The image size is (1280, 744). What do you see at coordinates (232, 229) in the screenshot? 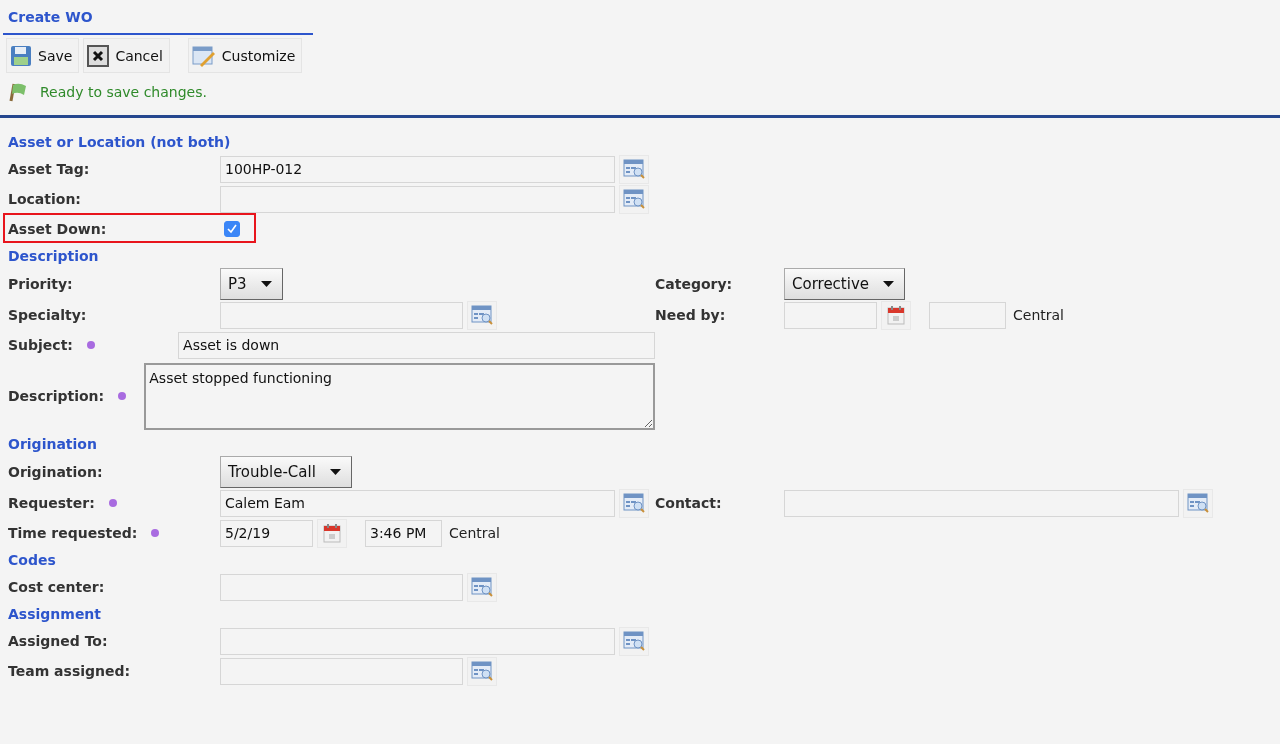
I see `checkbox` at bounding box center [232, 229].